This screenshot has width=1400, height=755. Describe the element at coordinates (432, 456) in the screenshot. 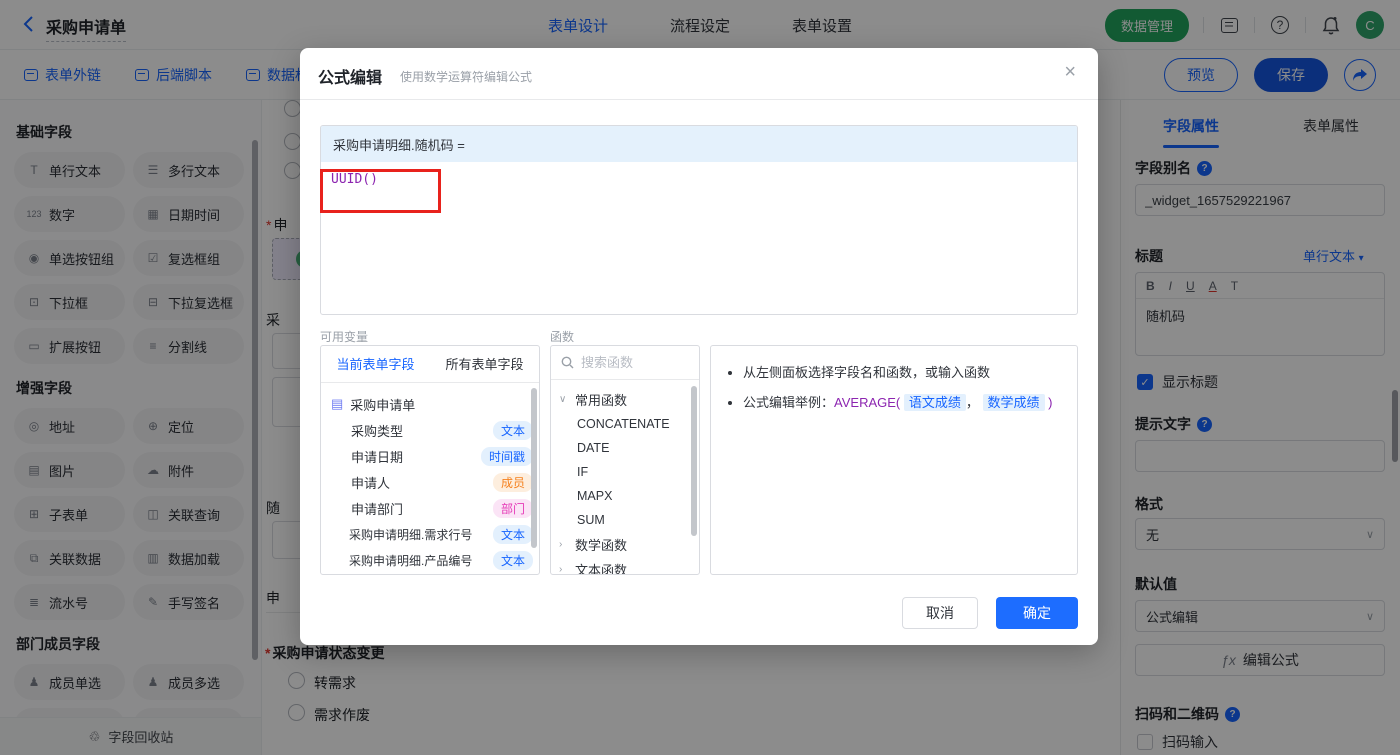

I see `variable-item: 申请日期 时间戳` at that location.